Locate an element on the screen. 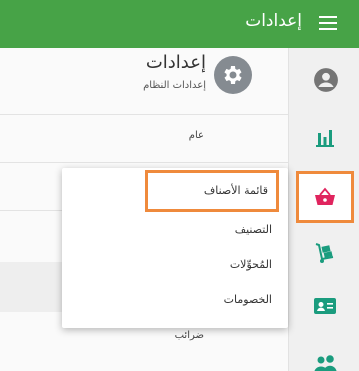  people-icon is located at coordinates (325, 363).